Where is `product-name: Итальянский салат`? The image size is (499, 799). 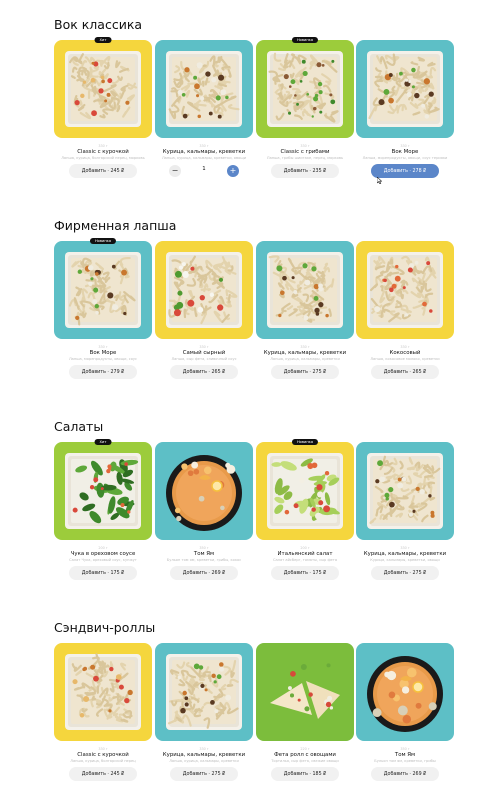
product-name: Итальянский салат is located at coordinates (305, 554).